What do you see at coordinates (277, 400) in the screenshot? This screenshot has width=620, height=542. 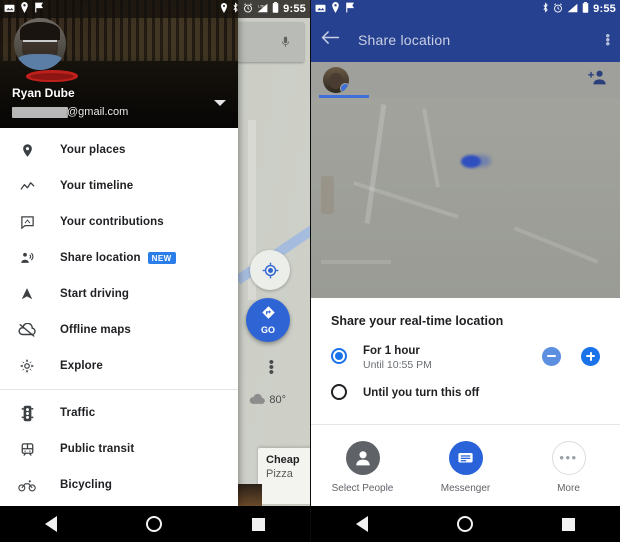 I see `weather-temperature: 80°` at bounding box center [277, 400].